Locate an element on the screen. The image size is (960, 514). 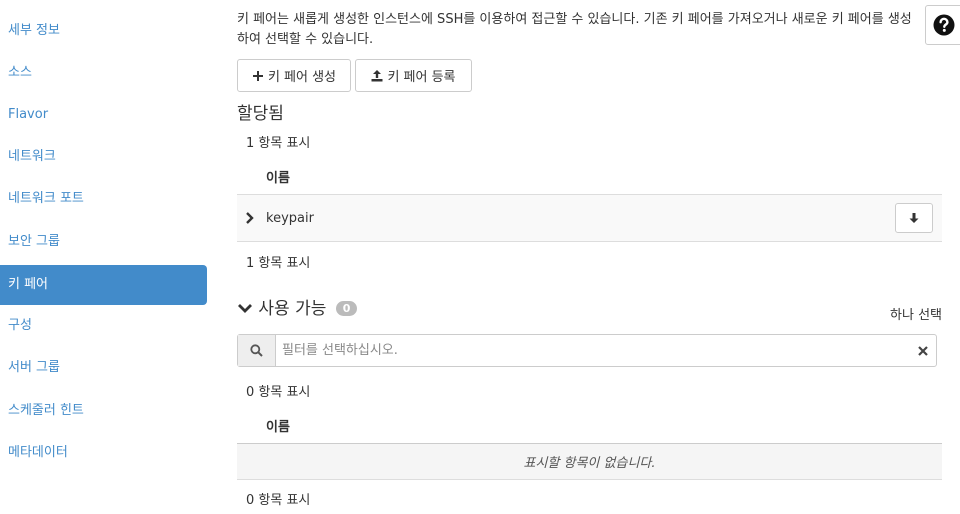
sidebar-item-security-groups: 보안 그룹 is located at coordinates (103, 242).